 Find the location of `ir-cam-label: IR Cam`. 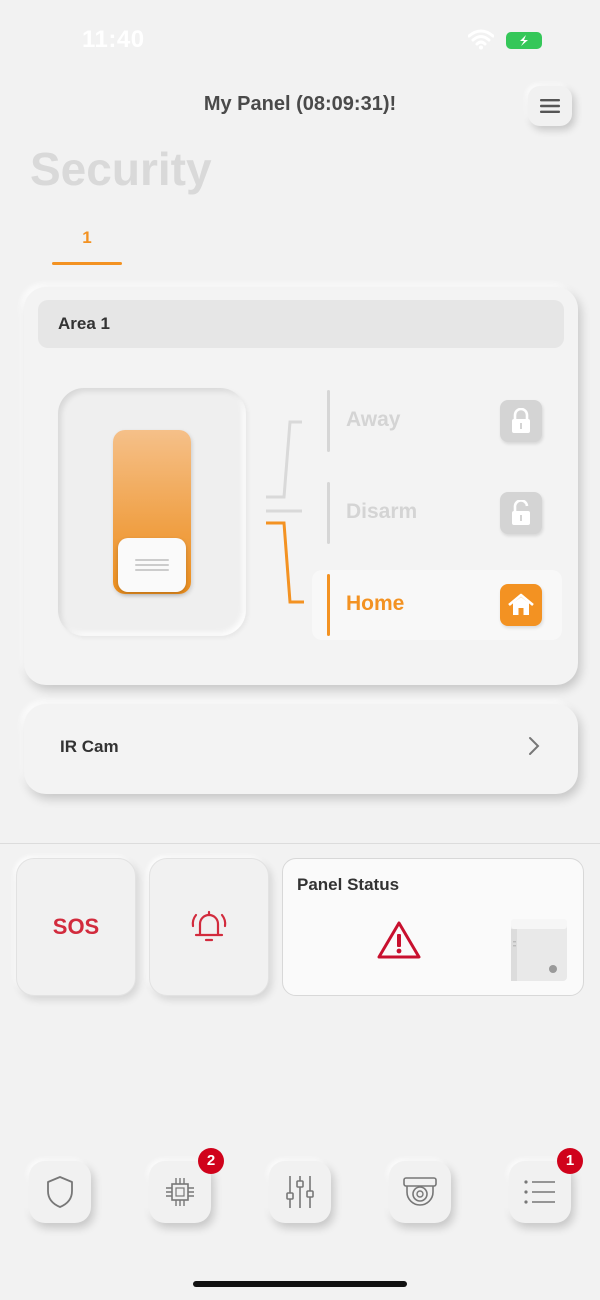

ir-cam-label: IR Cam is located at coordinates (89, 746).